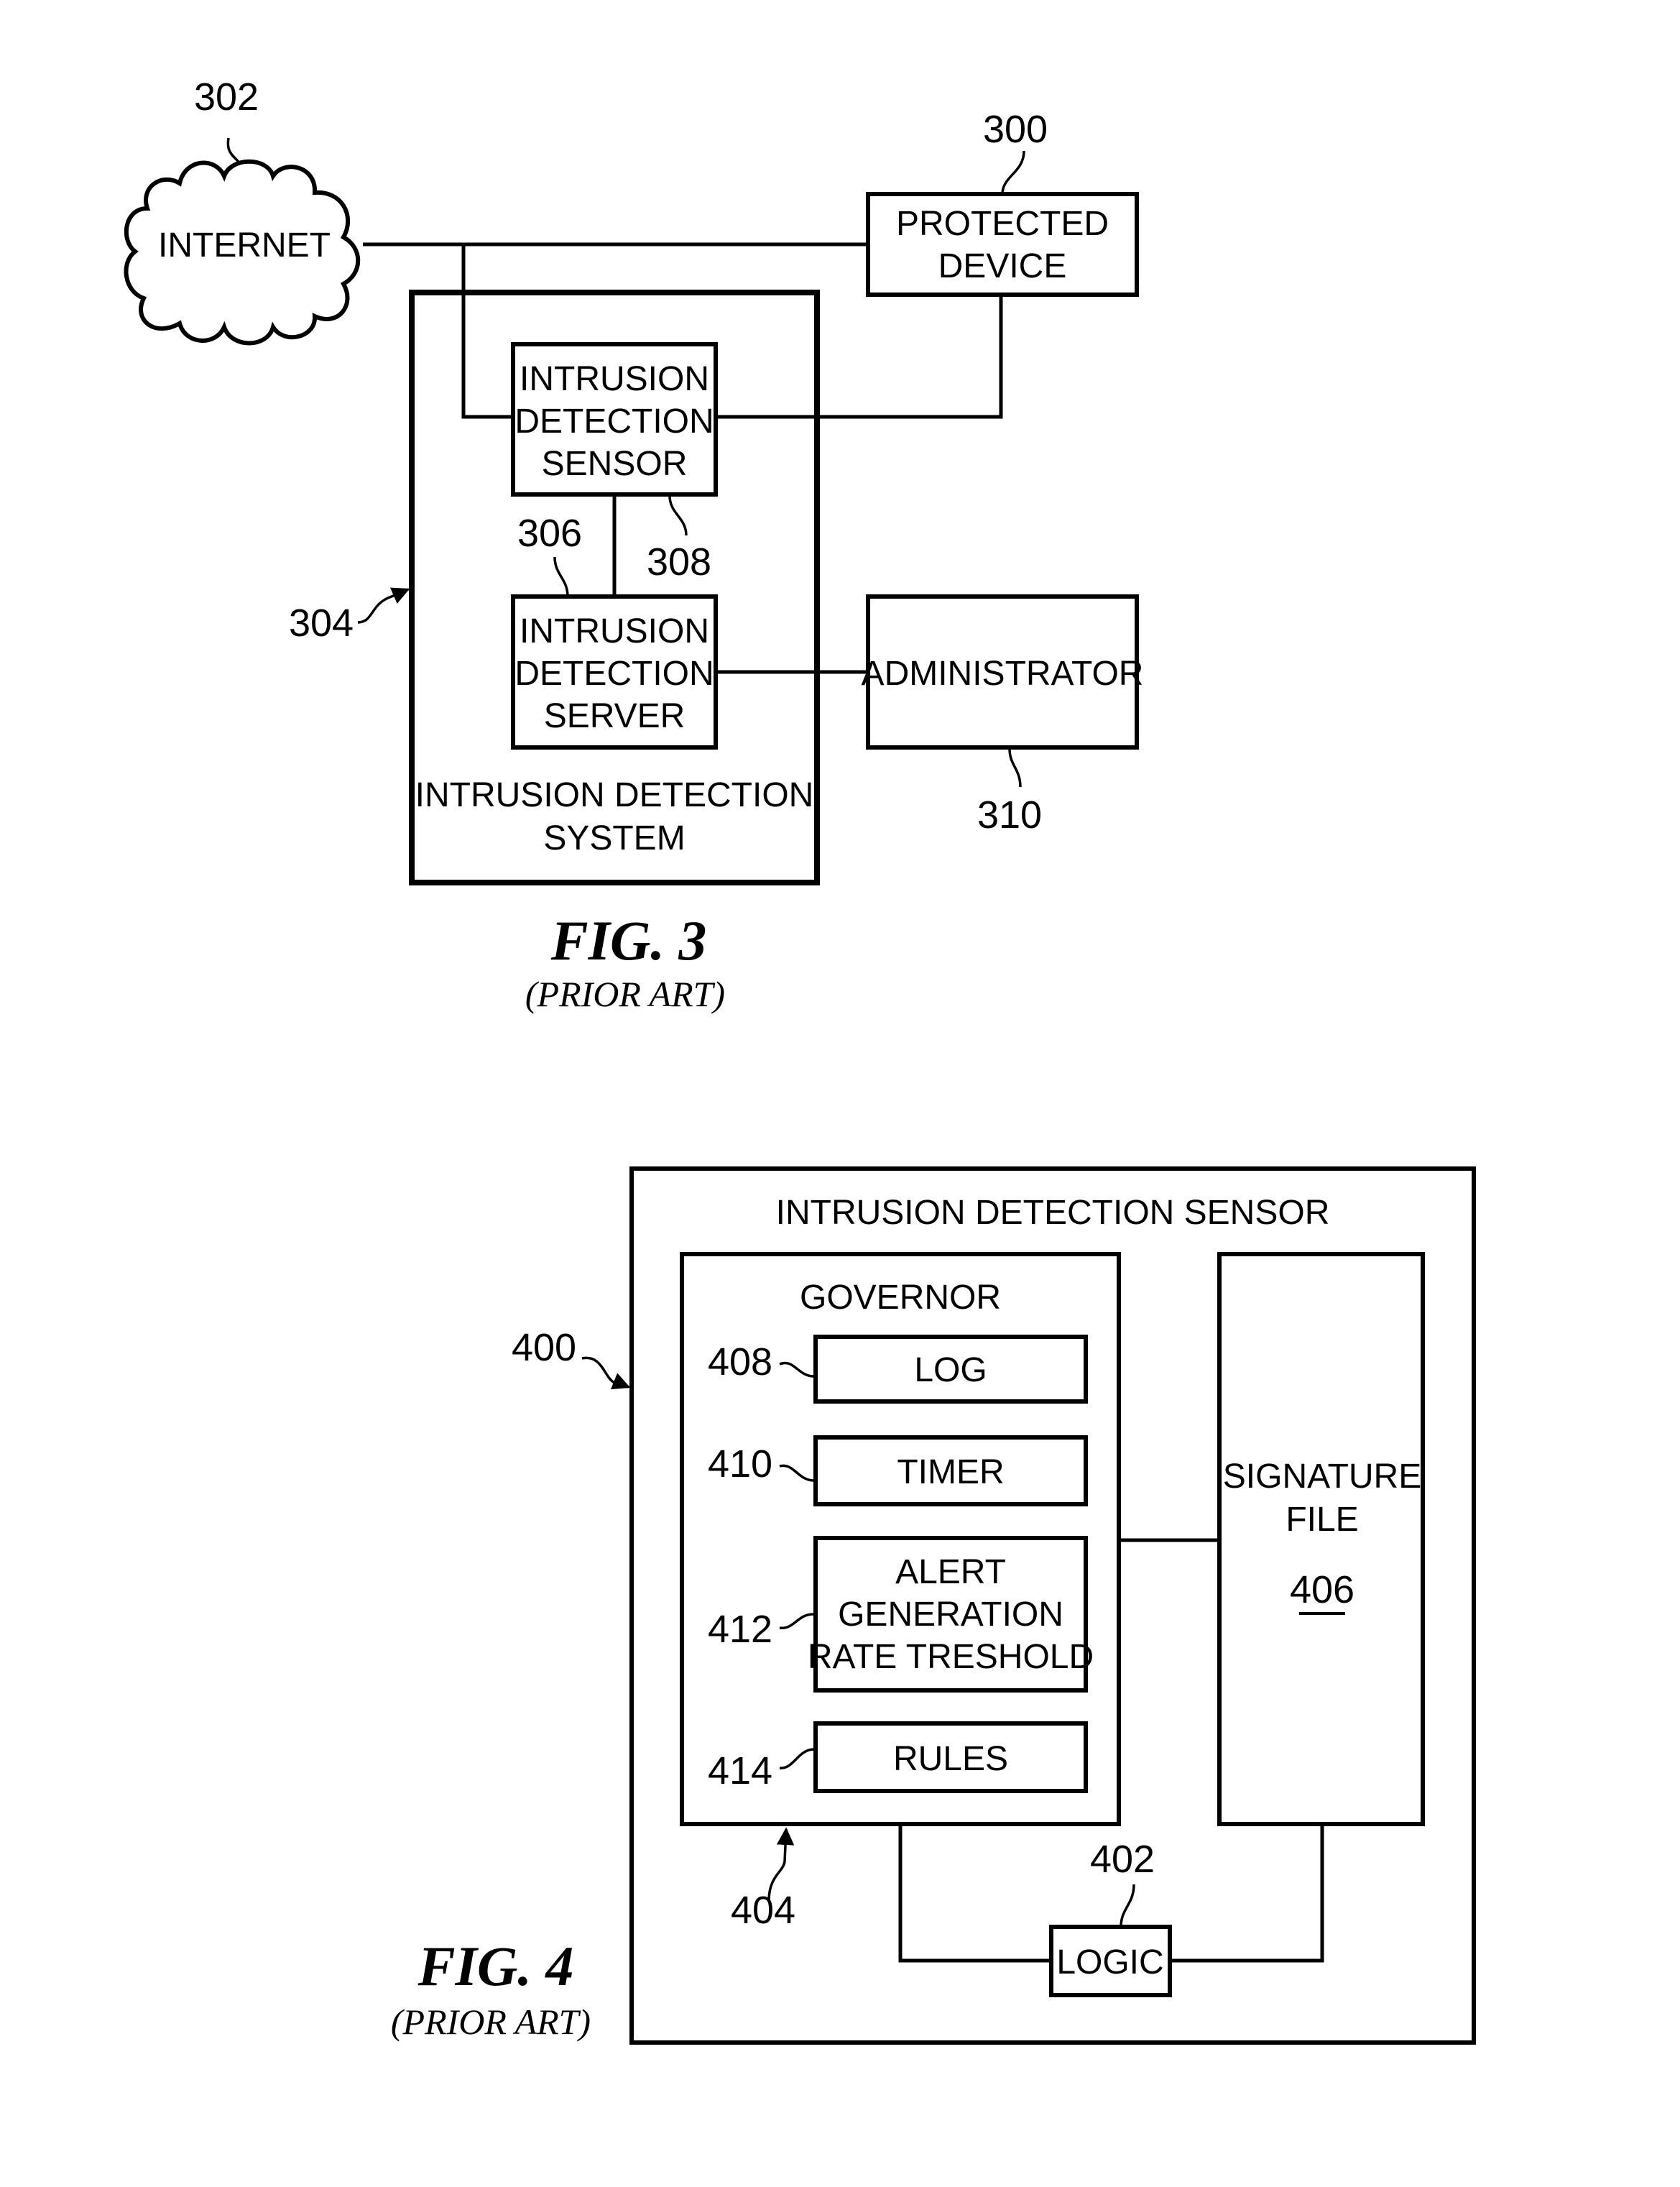 The height and width of the screenshot is (2187, 1680). I want to click on ref-308-leader, so click(678, 515).